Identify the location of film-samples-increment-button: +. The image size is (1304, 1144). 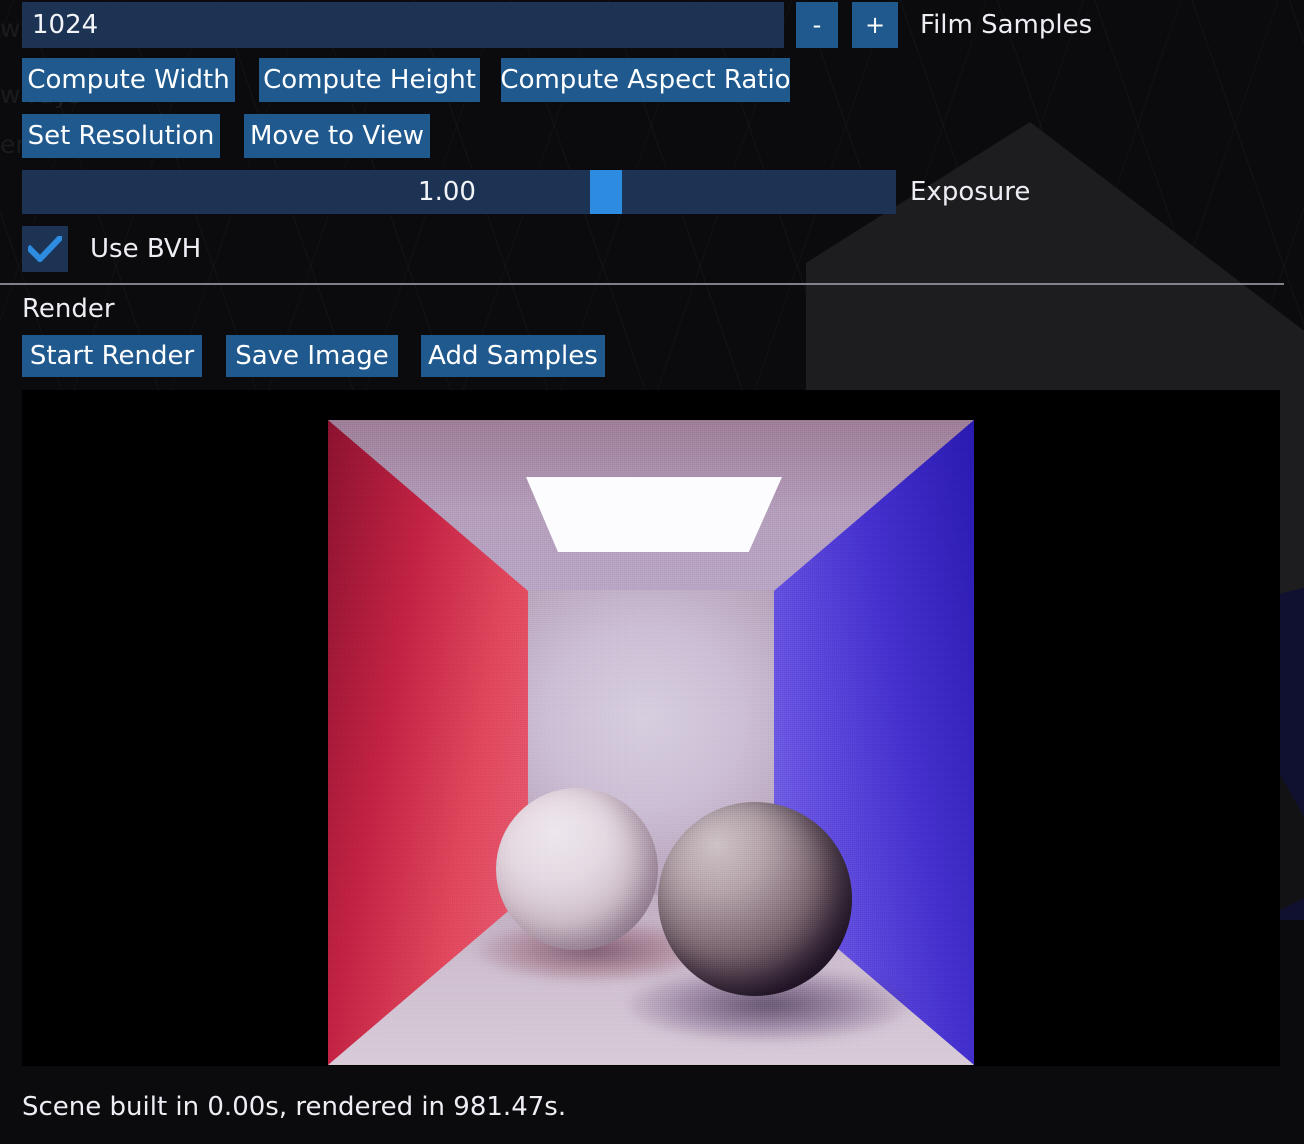
(875, 25).